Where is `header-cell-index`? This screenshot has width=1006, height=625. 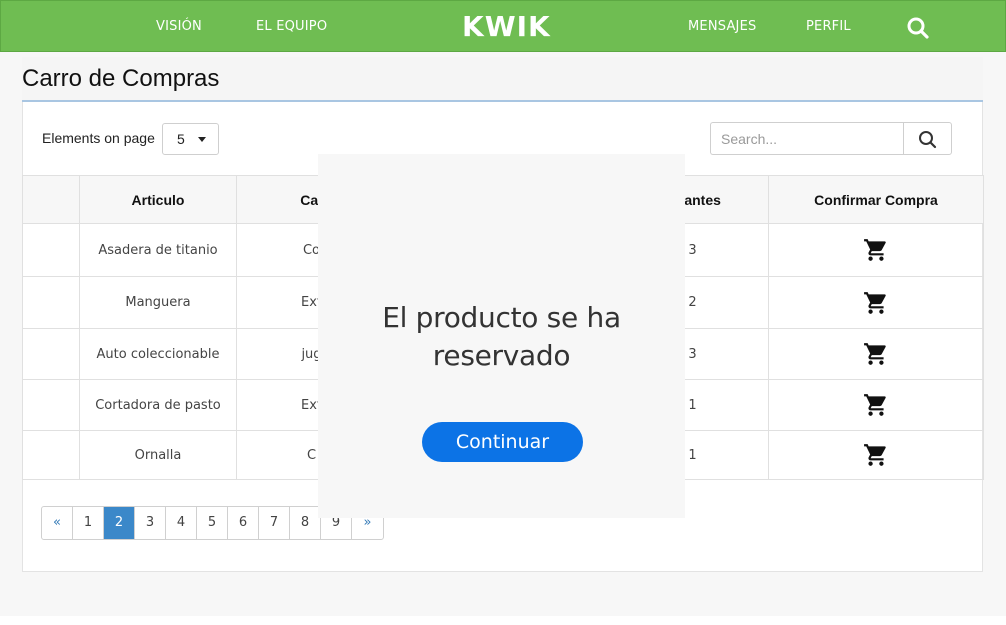
header-cell-index is located at coordinates (51, 199).